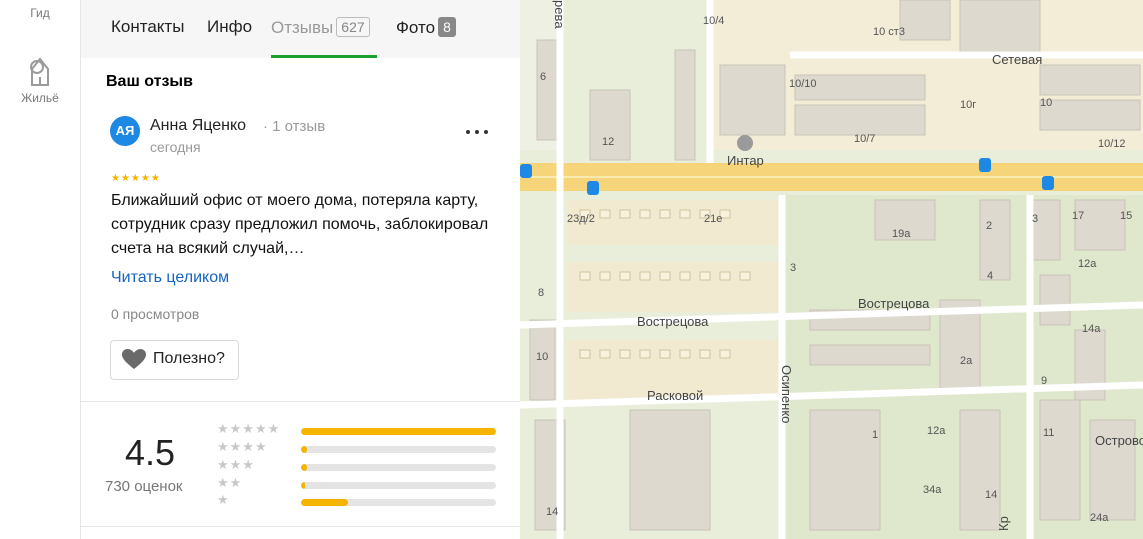  What do you see at coordinates (40, 269) in the screenshot?
I see `left-rail: Гид Жильё` at bounding box center [40, 269].